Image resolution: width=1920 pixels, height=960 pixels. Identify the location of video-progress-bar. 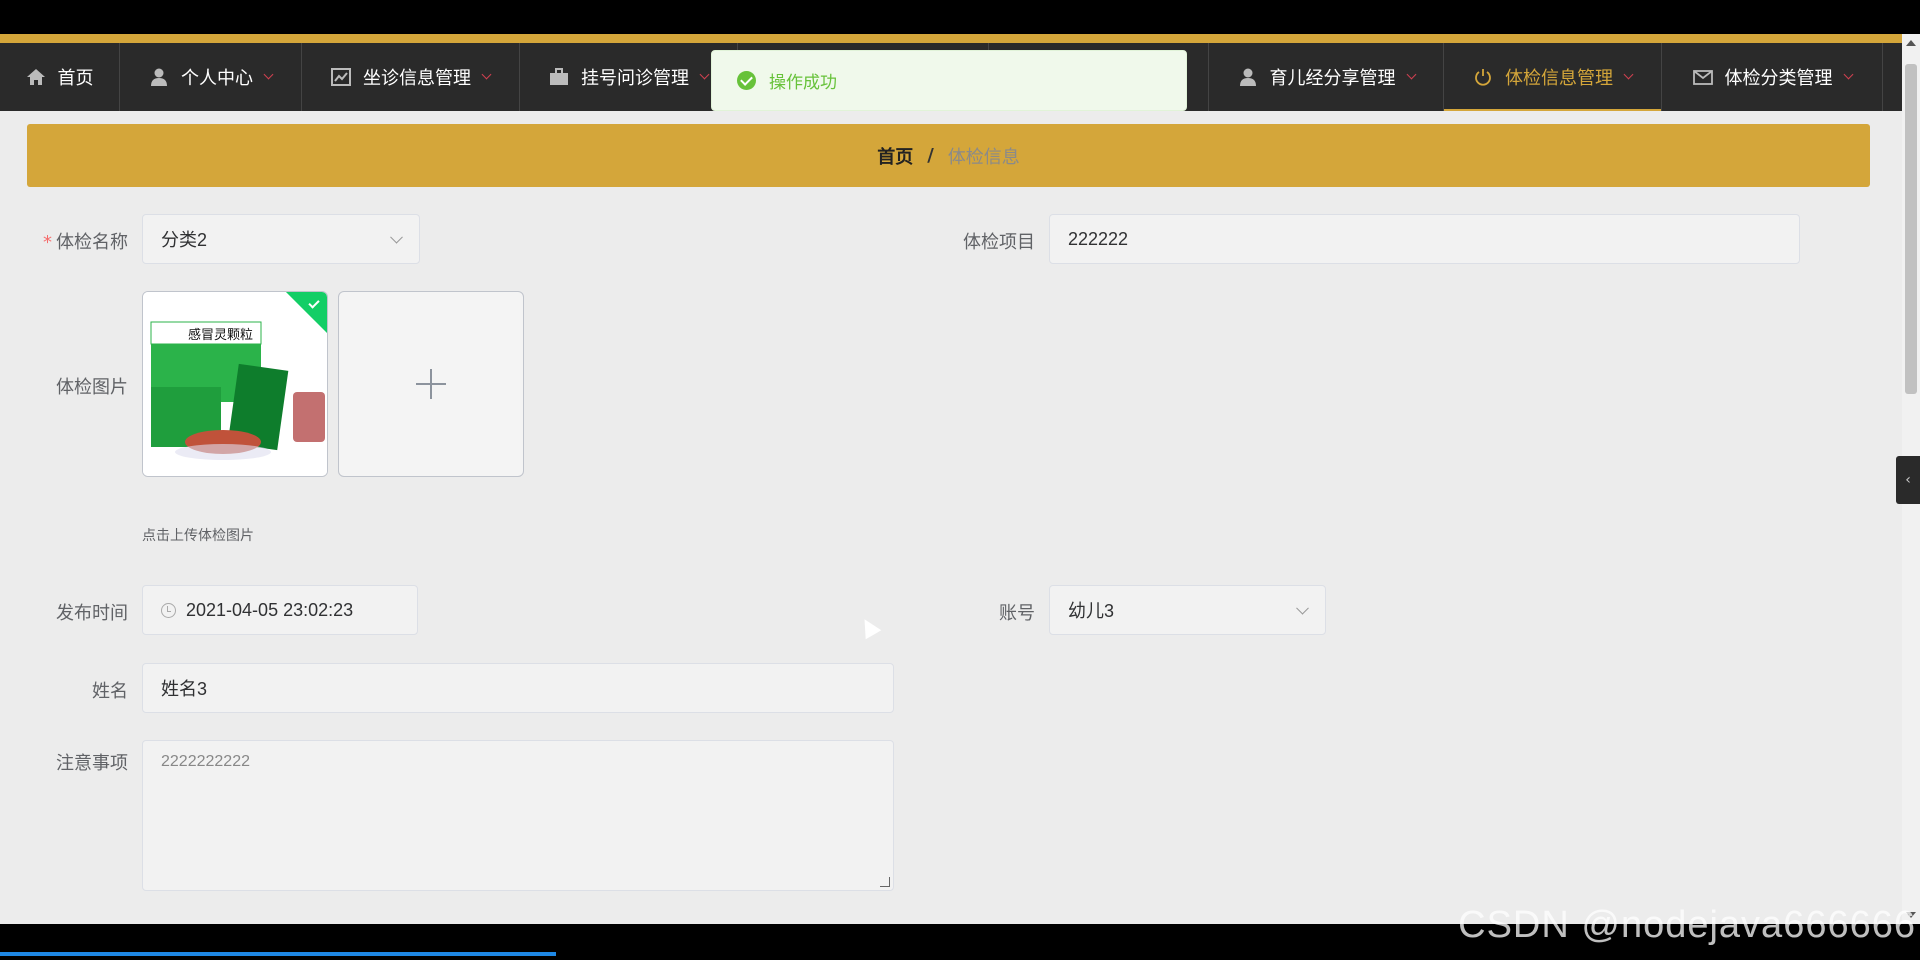
(278, 954).